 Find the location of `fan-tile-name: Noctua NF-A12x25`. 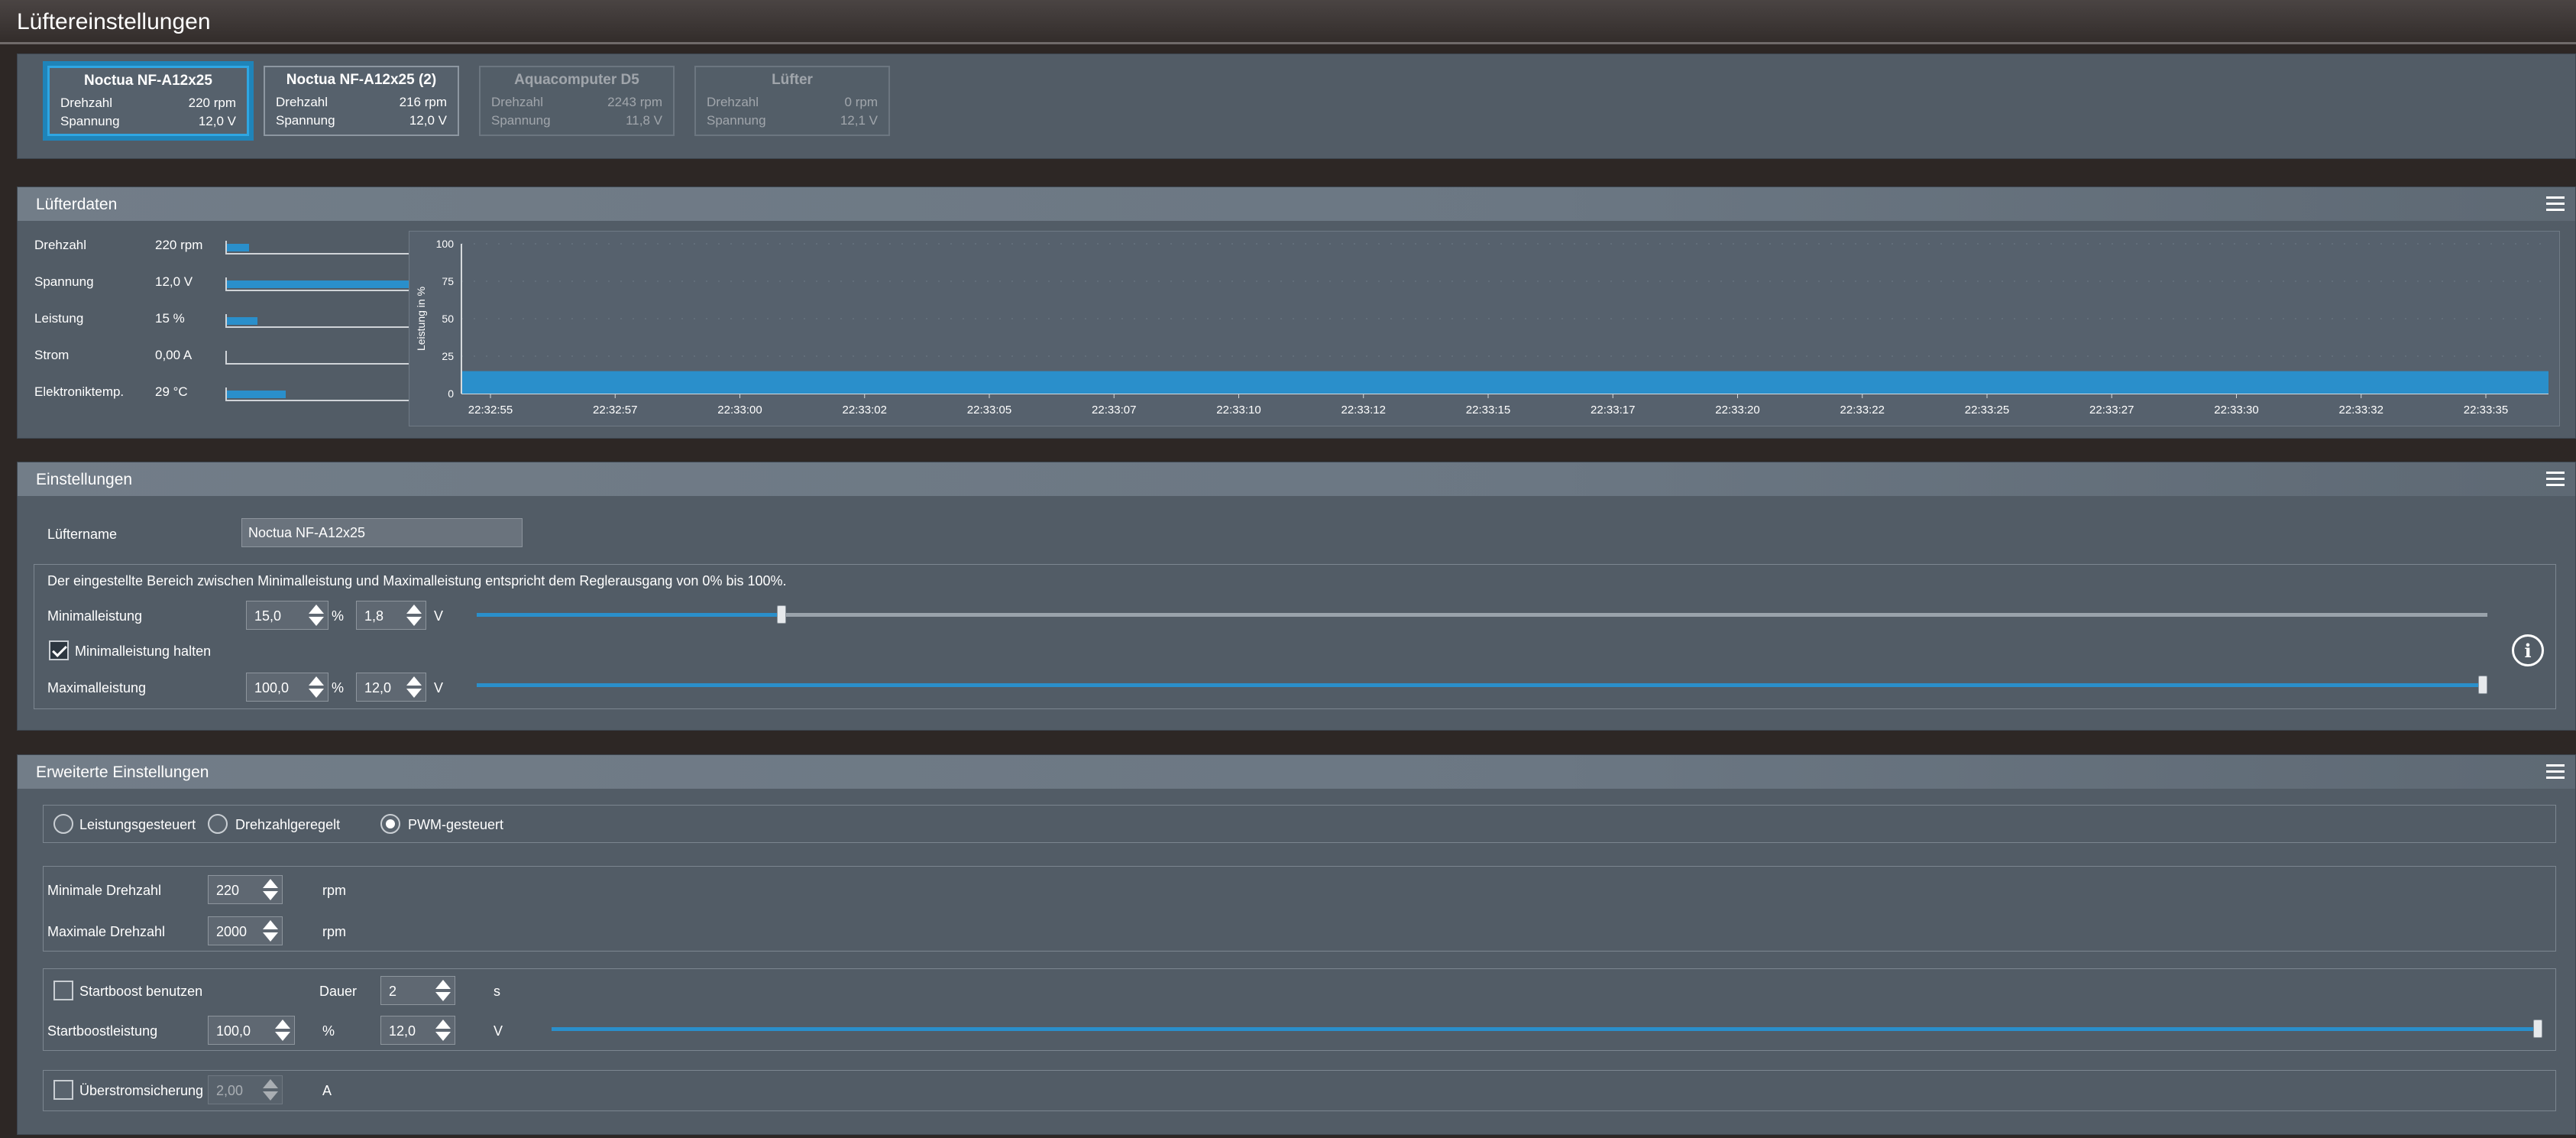

fan-tile-name: Noctua NF-A12x25 is located at coordinates (148, 81).